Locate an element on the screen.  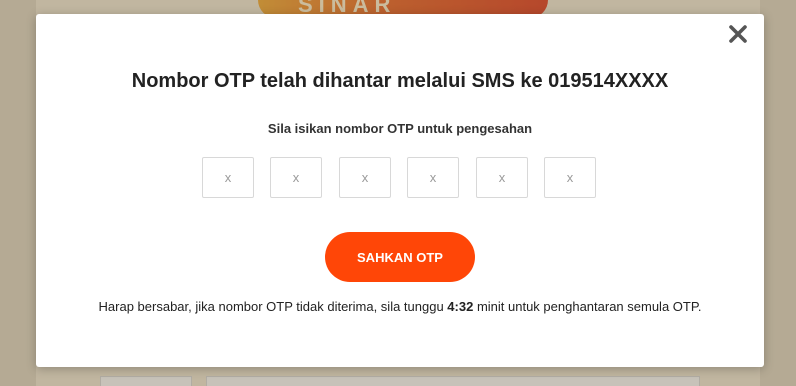
verify-otp-button: SAHKAN OTP is located at coordinates (400, 257).